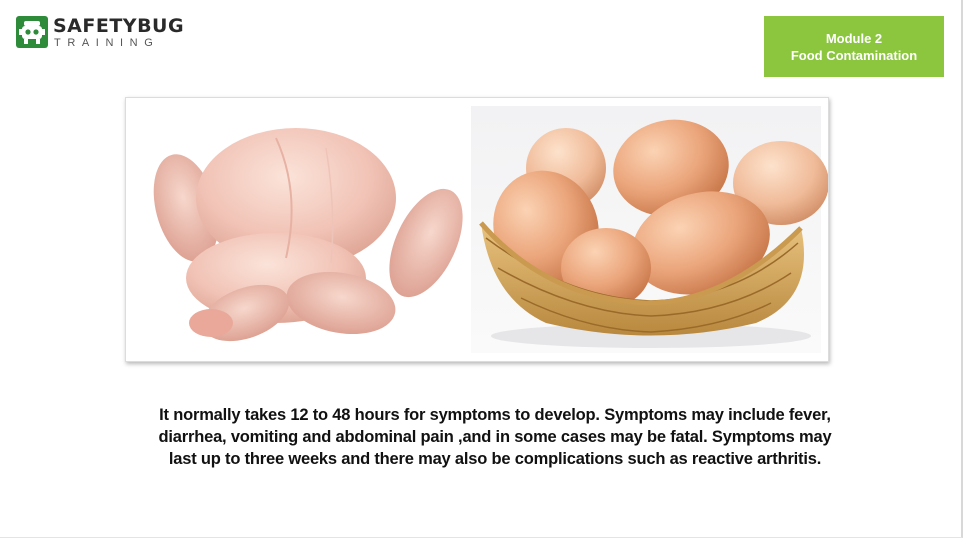 Image resolution: width=963 pixels, height=538 pixels. I want to click on bug-robot-icon, so click(32, 32).